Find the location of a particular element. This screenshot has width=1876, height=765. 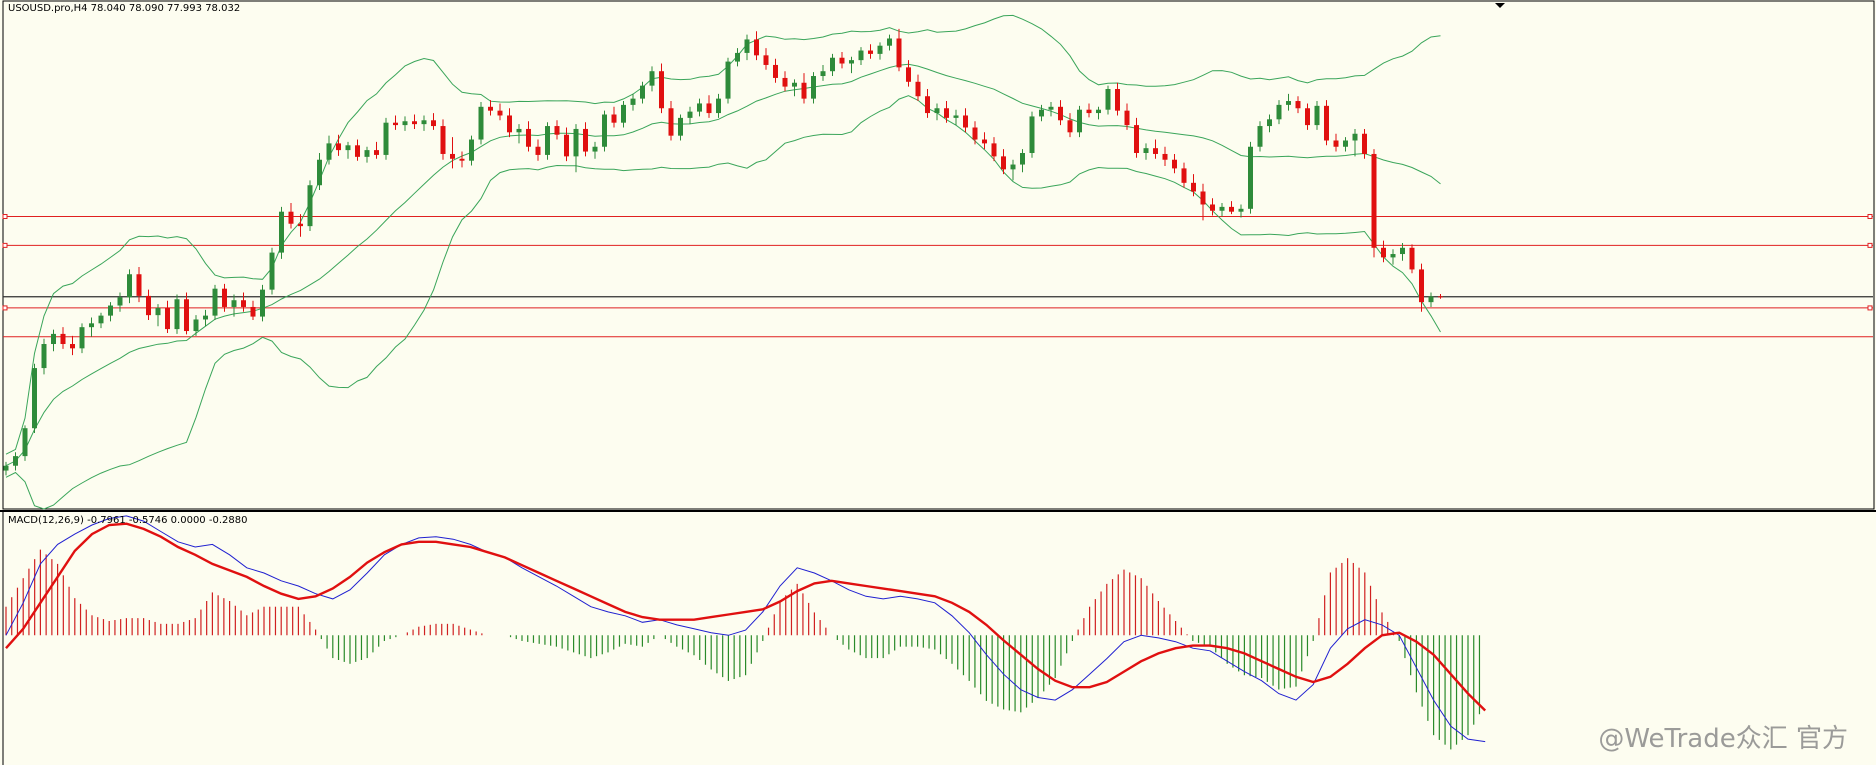

chart-shift-marker is located at coordinates (1500, 5).